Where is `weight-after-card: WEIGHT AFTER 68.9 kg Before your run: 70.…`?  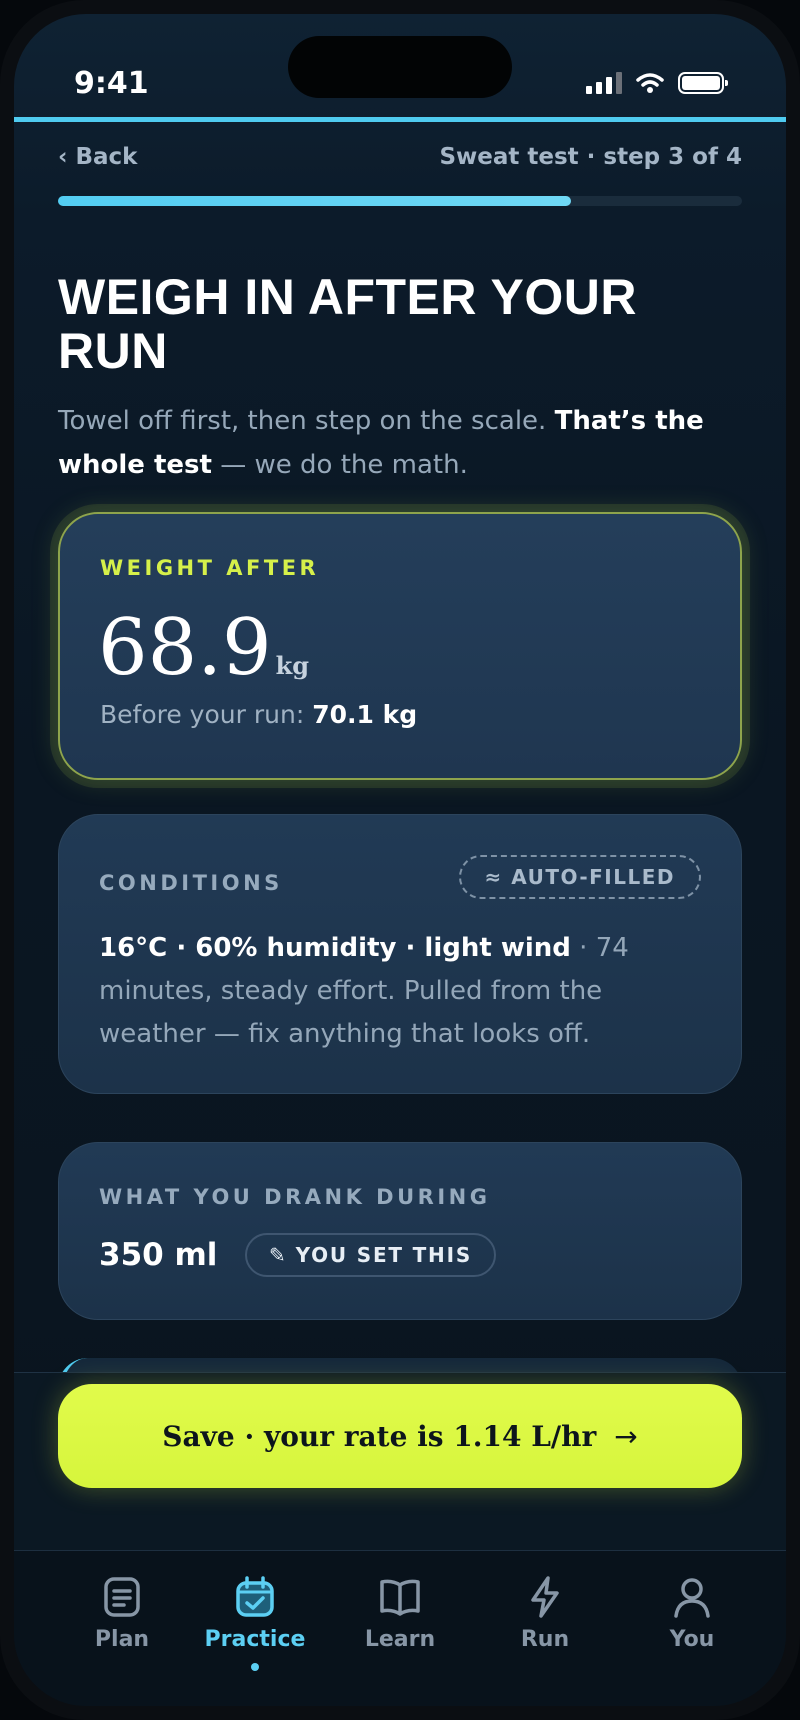 weight-after-card: WEIGHT AFTER 68.9 kg Before your run: 70.… is located at coordinates (400, 646).